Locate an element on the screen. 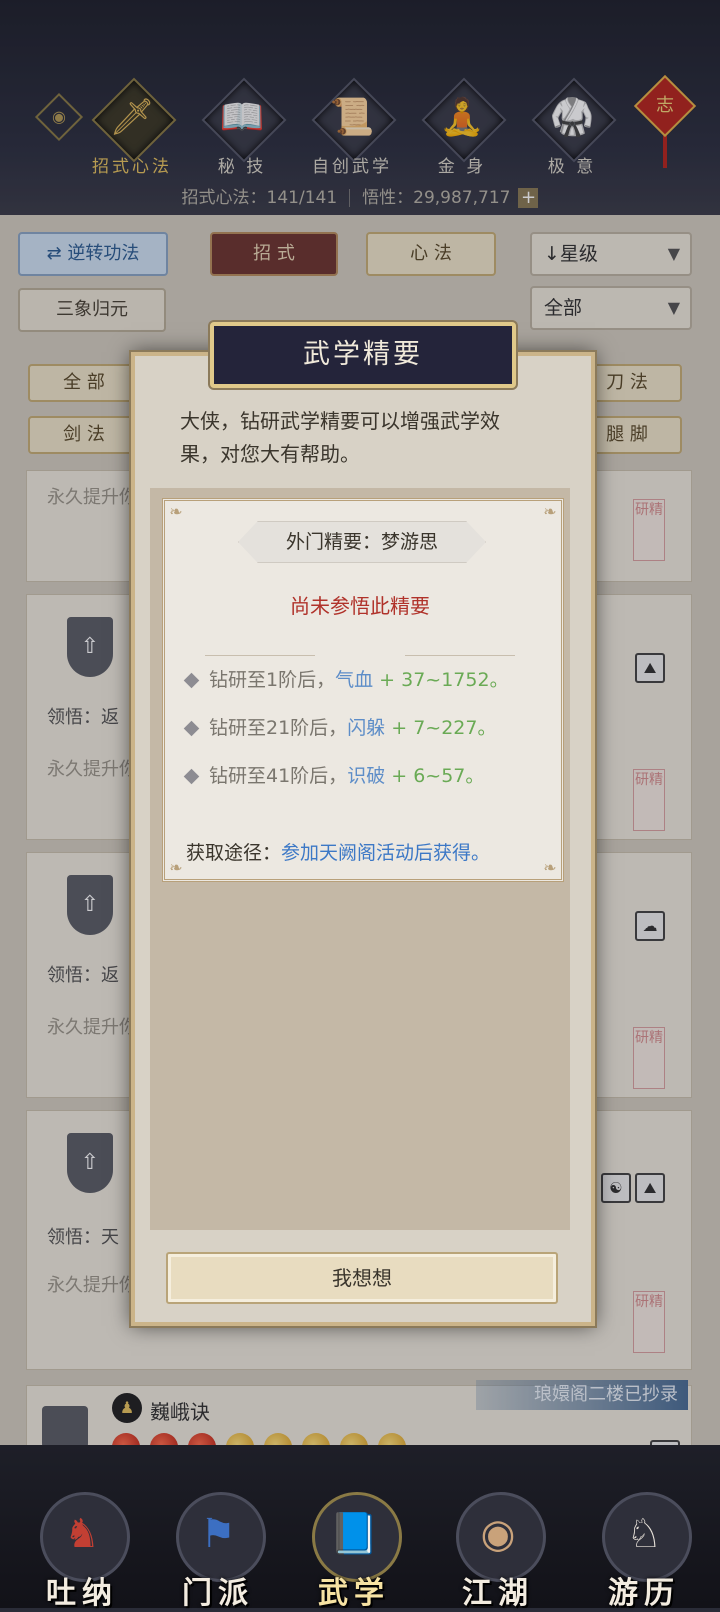  not-comprehended-status: 尚未参悟此精要 is located at coordinates (360, 606).